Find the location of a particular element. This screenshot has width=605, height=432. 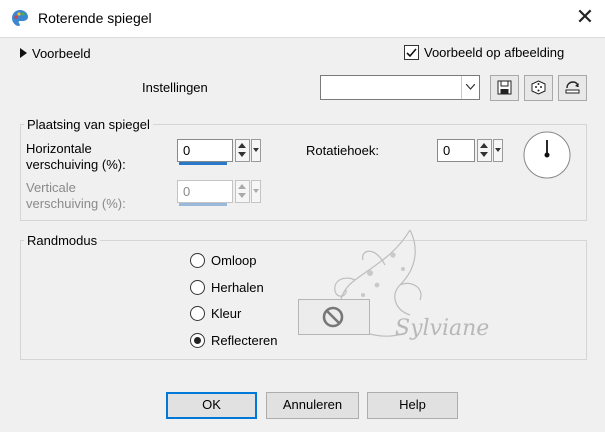

check-icon is located at coordinates (411, 53).